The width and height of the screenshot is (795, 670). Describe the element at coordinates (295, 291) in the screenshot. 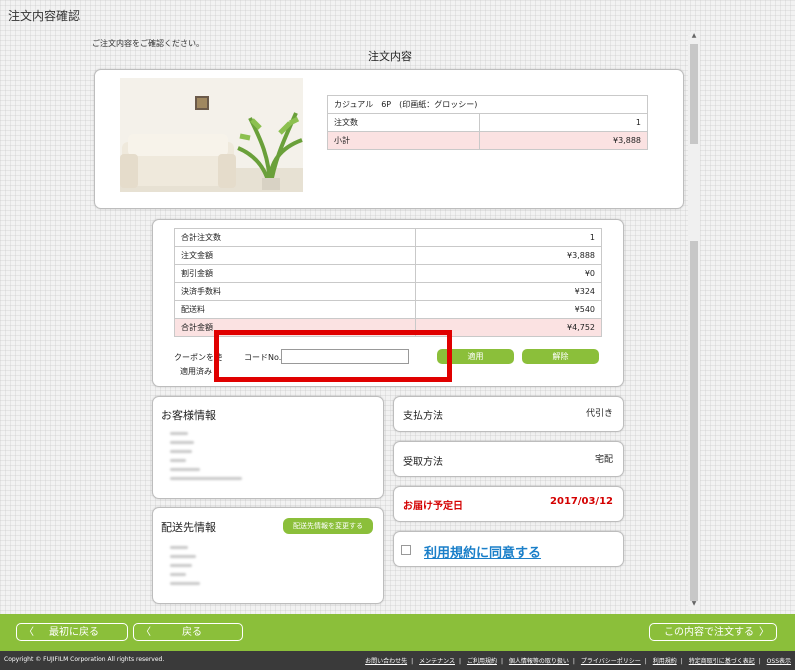

I see `row-label: 決済手数料` at that location.